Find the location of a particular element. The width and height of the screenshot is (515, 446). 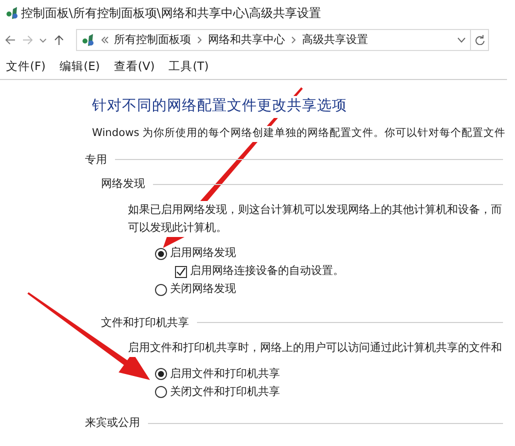

refresh-button is located at coordinates (480, 40).